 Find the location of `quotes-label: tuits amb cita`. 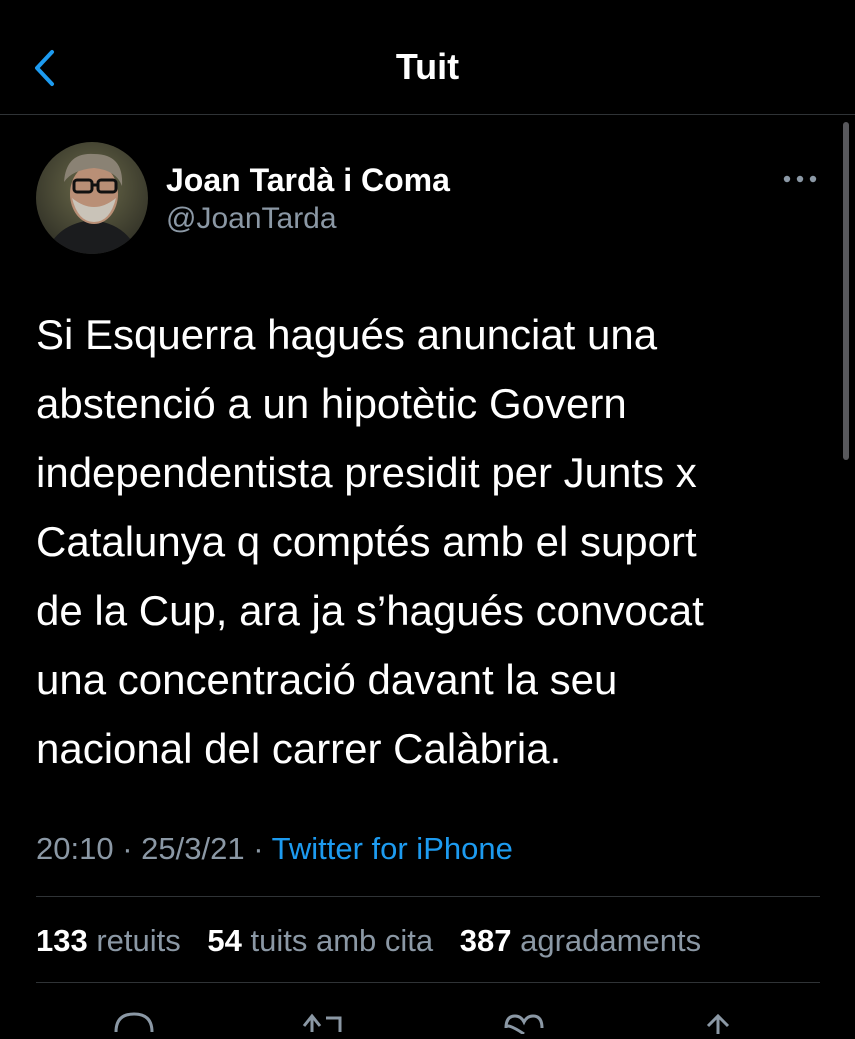

quotes-label: tuits amb cita is located at coordinates (342, 940).